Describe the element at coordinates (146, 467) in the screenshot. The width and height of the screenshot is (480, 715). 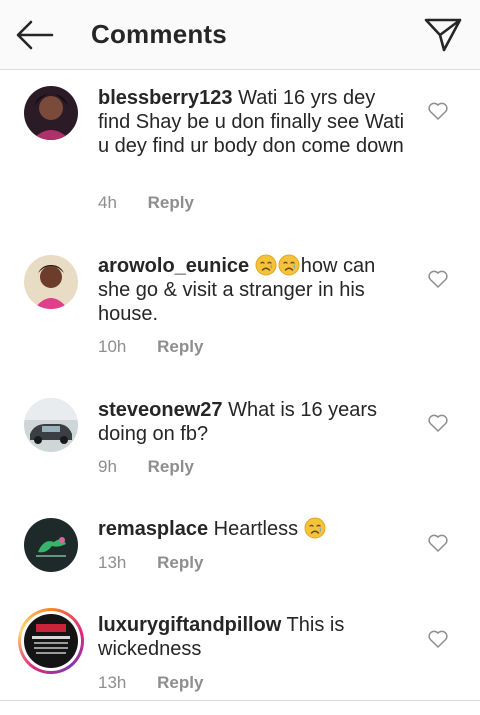
I see `comment-meta: 9h Reply` at that location.